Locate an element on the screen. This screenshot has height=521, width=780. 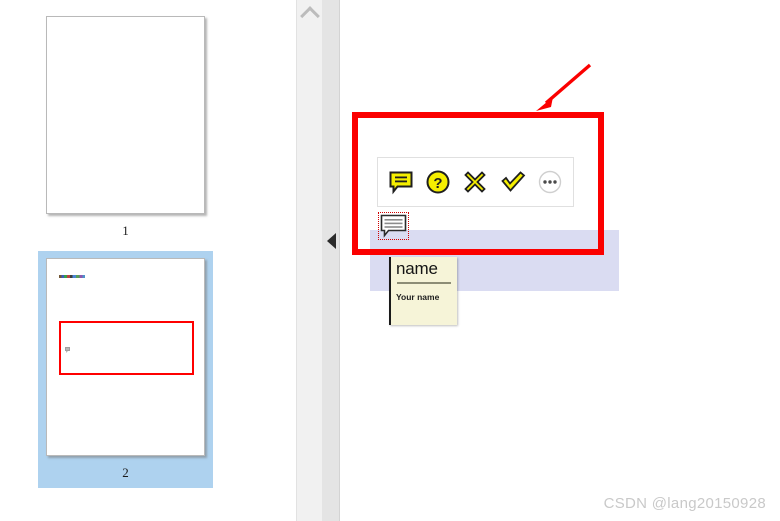
more-options-button is located at coordinates (550, 182).